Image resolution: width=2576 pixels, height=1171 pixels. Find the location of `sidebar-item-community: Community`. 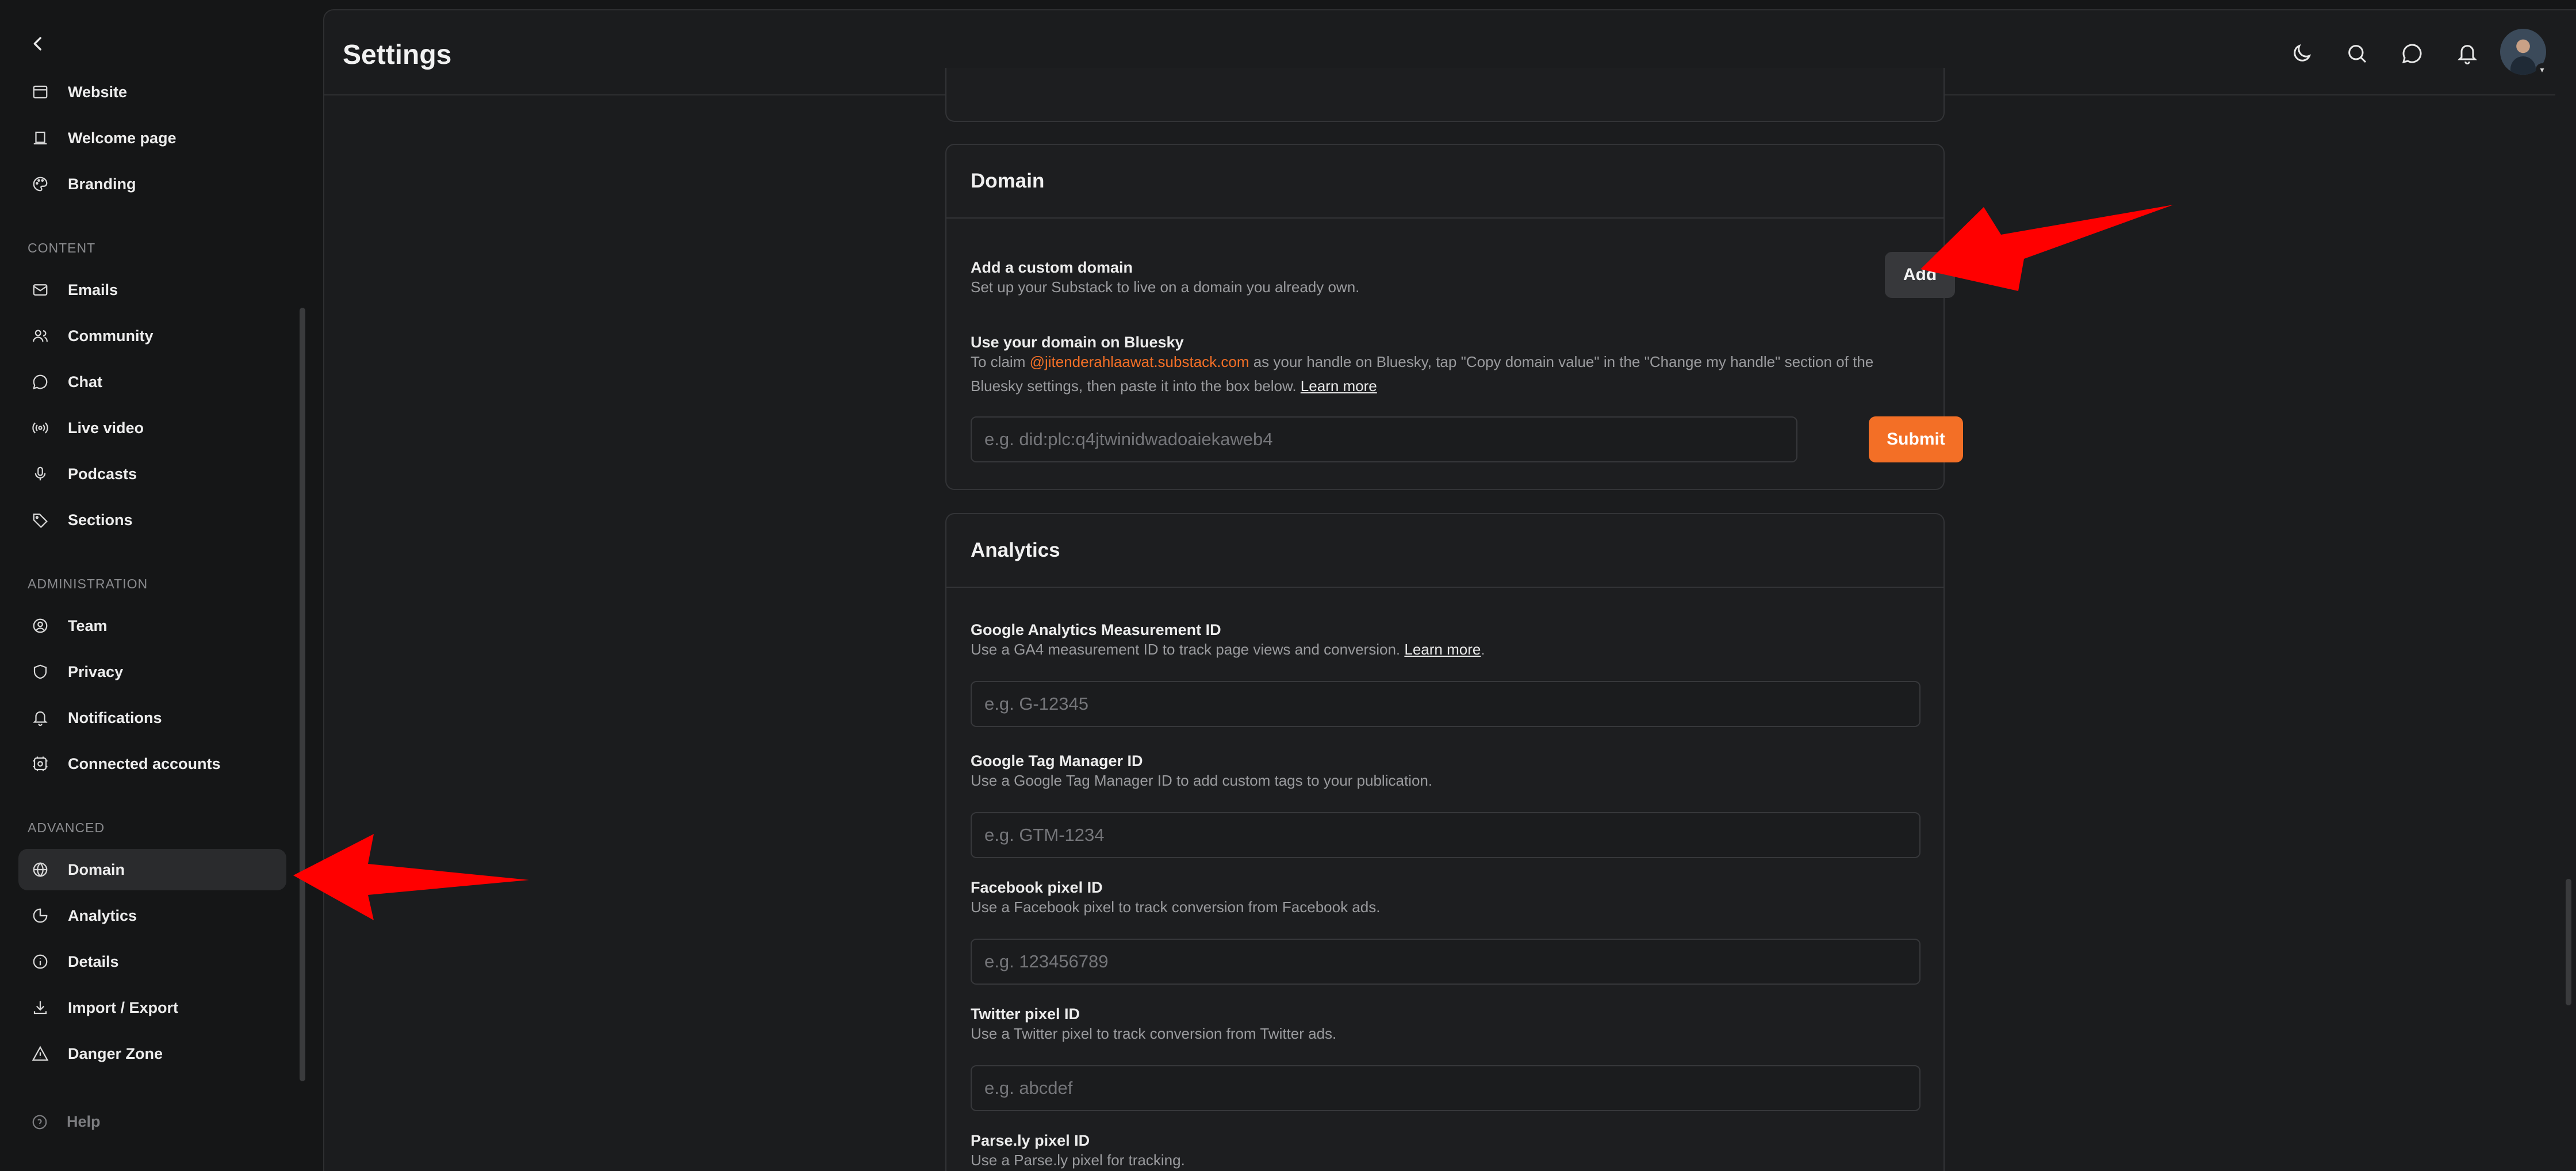

sidebar-item-community: Community is located at coordinates (152, 336).